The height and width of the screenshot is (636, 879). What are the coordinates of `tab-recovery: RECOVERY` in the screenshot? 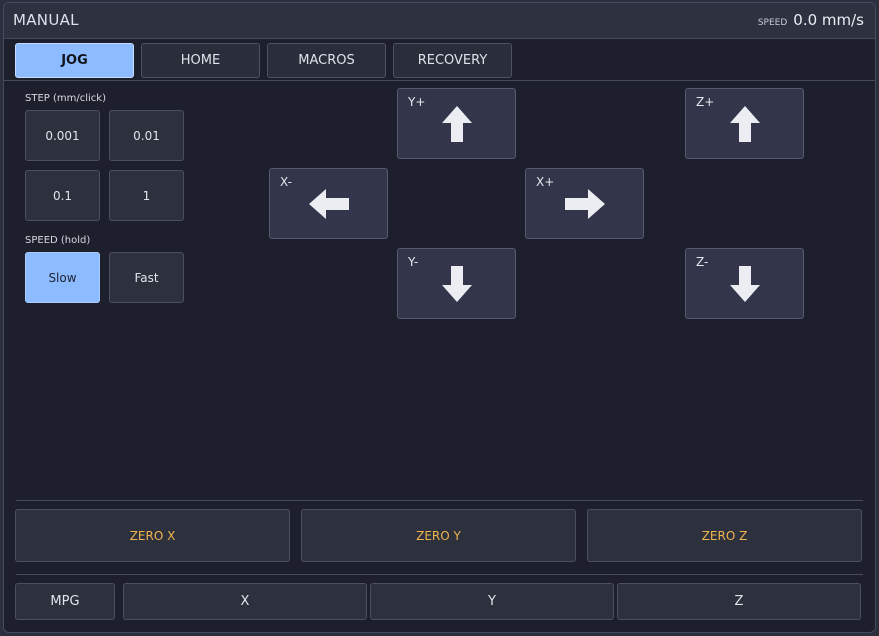 It's located at (452, 60).